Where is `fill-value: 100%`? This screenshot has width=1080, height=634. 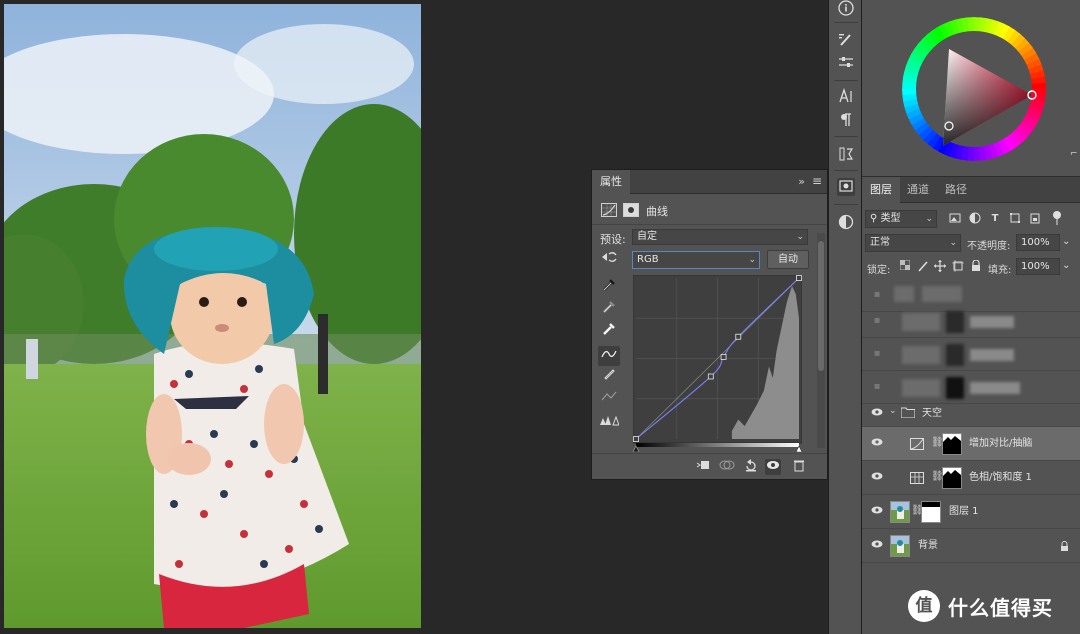 fill-value: 100% is located at coordinates (1035, 266).